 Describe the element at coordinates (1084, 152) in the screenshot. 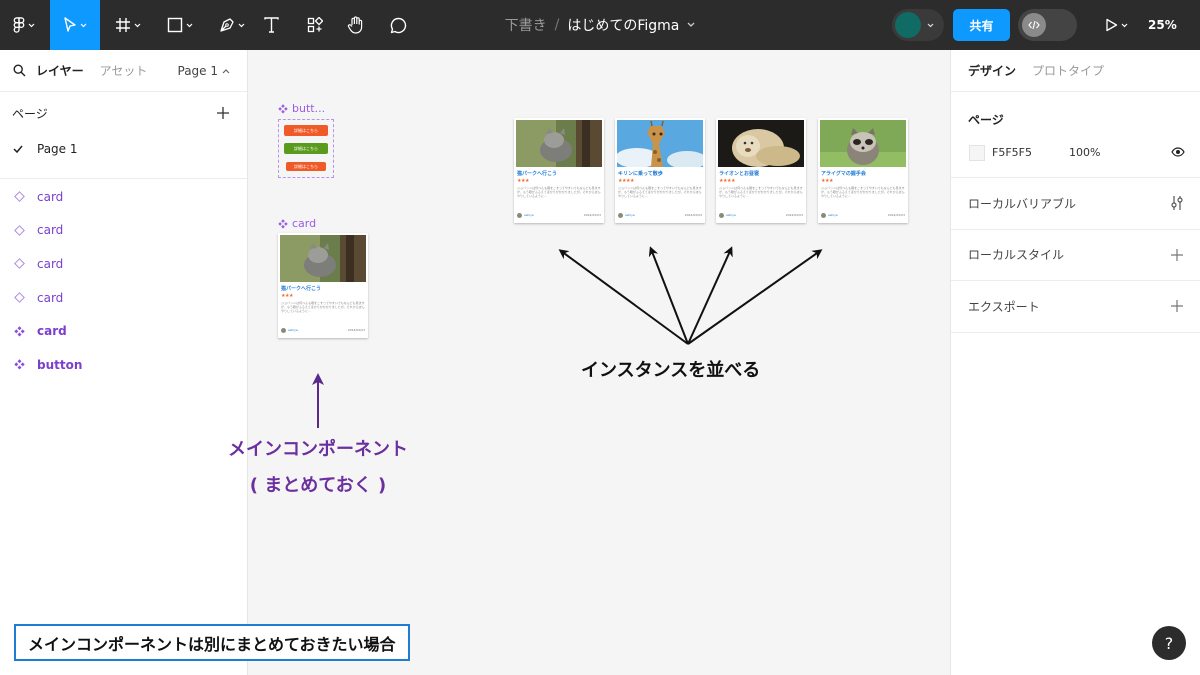

I see `page-opacity: 100%` at that location.